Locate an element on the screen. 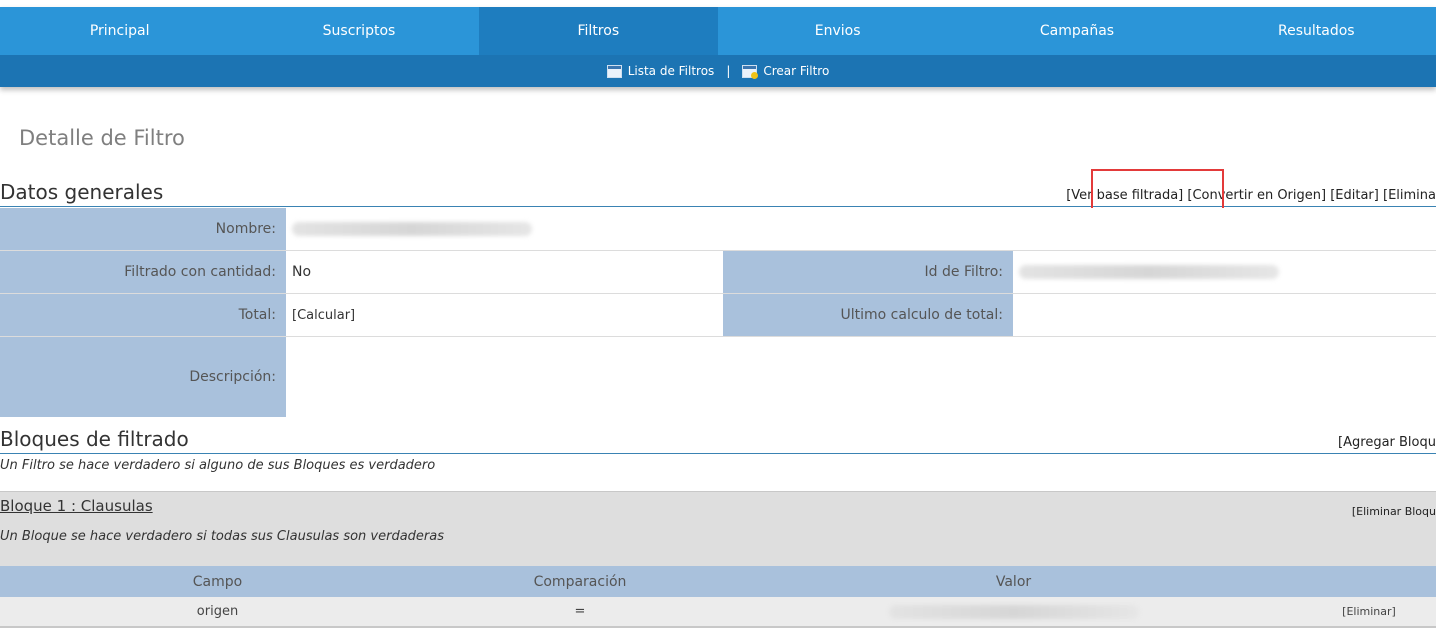  clauses-table-header: Campo Comparación Valor is located at coordinates (718, 581).